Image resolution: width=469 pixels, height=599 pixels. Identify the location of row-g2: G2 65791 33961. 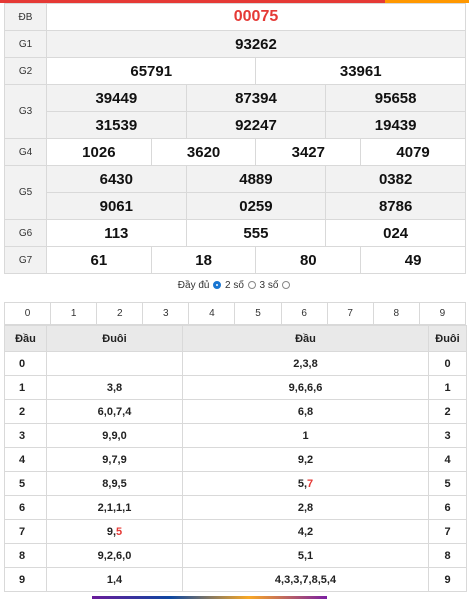
(235, 71).